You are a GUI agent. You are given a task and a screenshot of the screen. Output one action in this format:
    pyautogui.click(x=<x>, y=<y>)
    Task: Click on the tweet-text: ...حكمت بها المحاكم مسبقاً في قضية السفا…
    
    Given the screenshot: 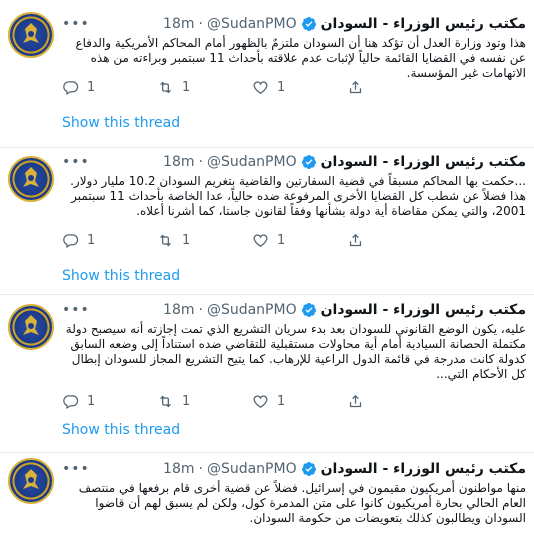 What is the action you would take?
    pyautogui.click(x=298, y=196)
    